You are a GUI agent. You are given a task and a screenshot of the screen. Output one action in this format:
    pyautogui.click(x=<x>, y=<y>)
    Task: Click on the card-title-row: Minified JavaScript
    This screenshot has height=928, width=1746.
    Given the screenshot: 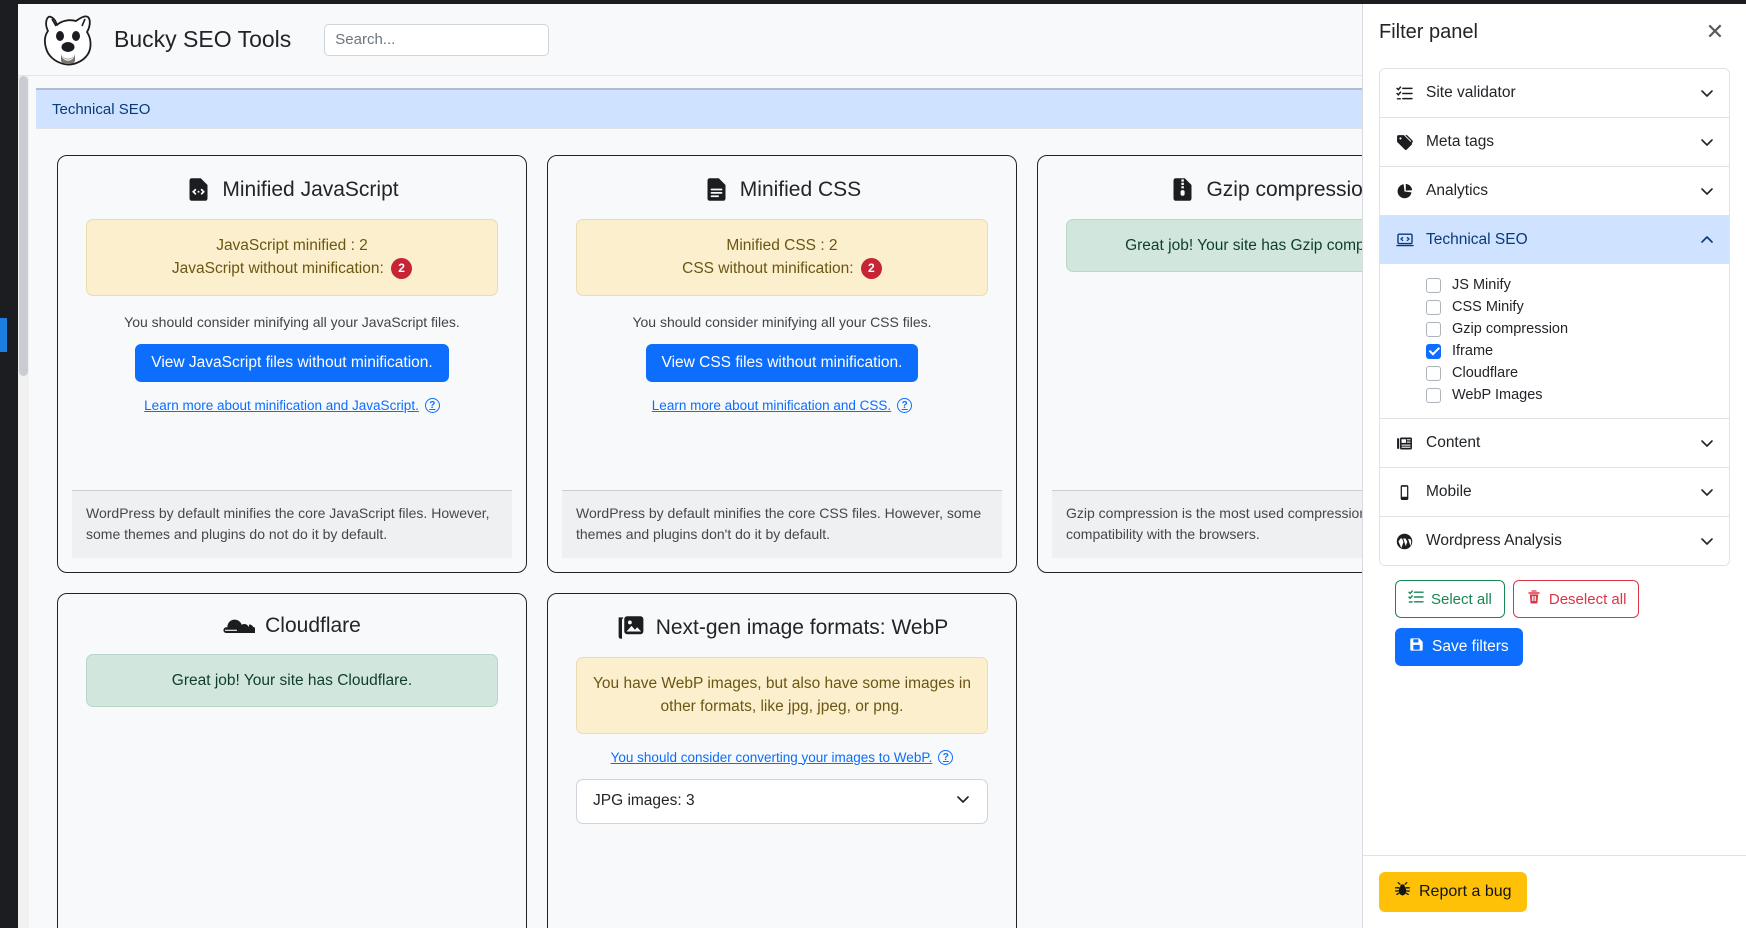 What is the action you would take?
    pyautogui.click(x=292, y=189)
    